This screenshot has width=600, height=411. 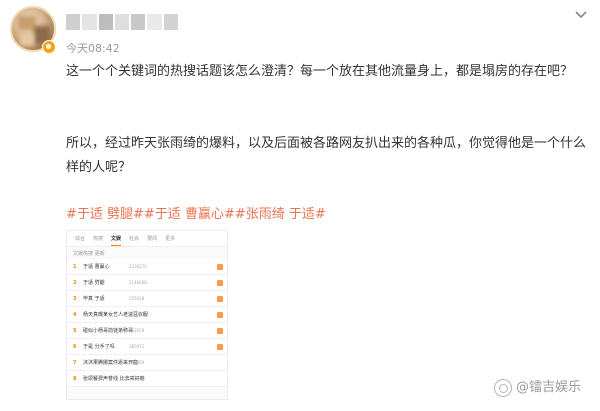 I want to click on rank-number: 8, so click(x=75, y=379).